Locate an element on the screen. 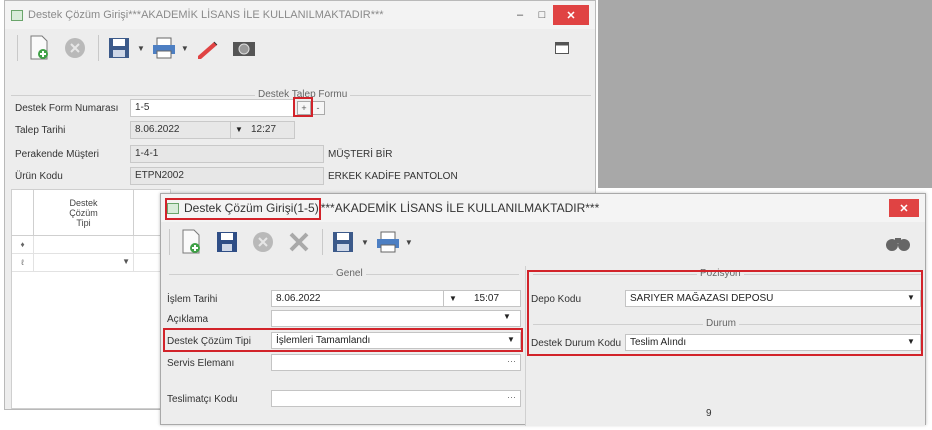 The height and width of the screenshot is (430, 932). durum-title: Durum is located at coordinates (721, 323).